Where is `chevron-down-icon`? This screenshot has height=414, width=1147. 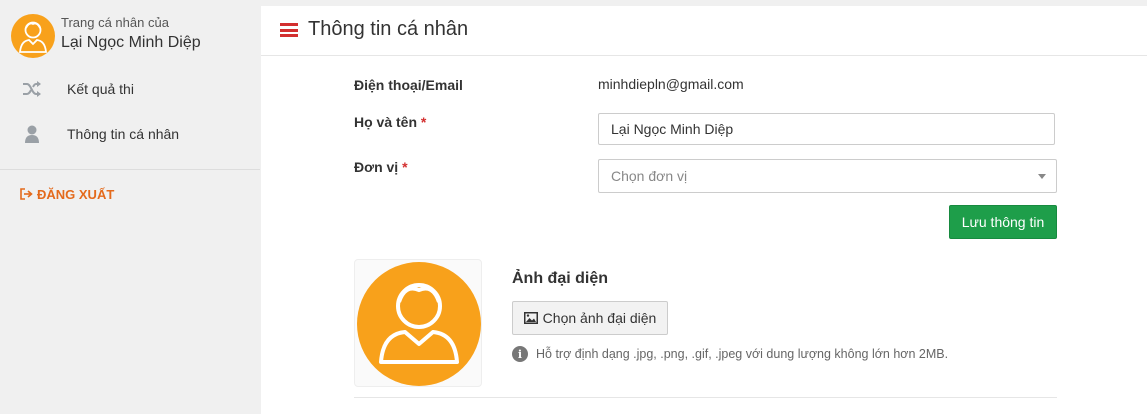
chevron-down-icon is located at coordinates (1042, 176).